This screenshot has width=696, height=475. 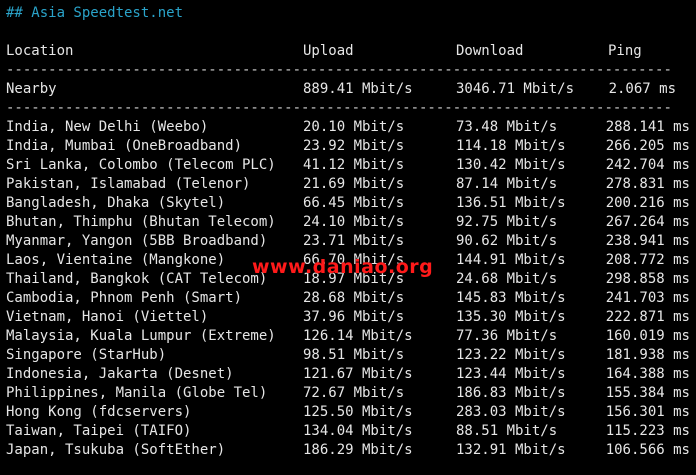 I want to click on nearby-location: Nearby, so click(x=31, y=89).